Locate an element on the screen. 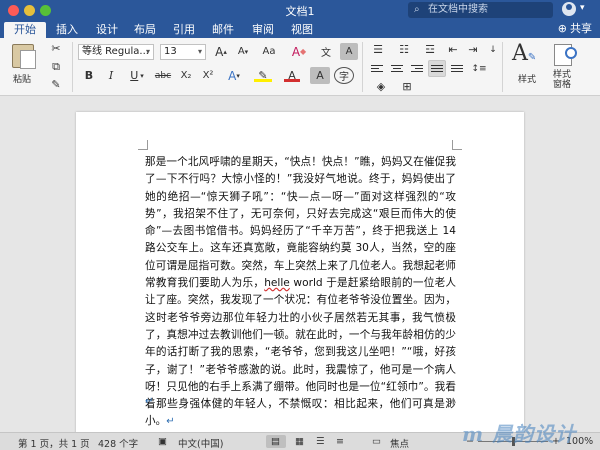  page-count: 第 1 页，共 1 页 is located at coordinates (54, 443).